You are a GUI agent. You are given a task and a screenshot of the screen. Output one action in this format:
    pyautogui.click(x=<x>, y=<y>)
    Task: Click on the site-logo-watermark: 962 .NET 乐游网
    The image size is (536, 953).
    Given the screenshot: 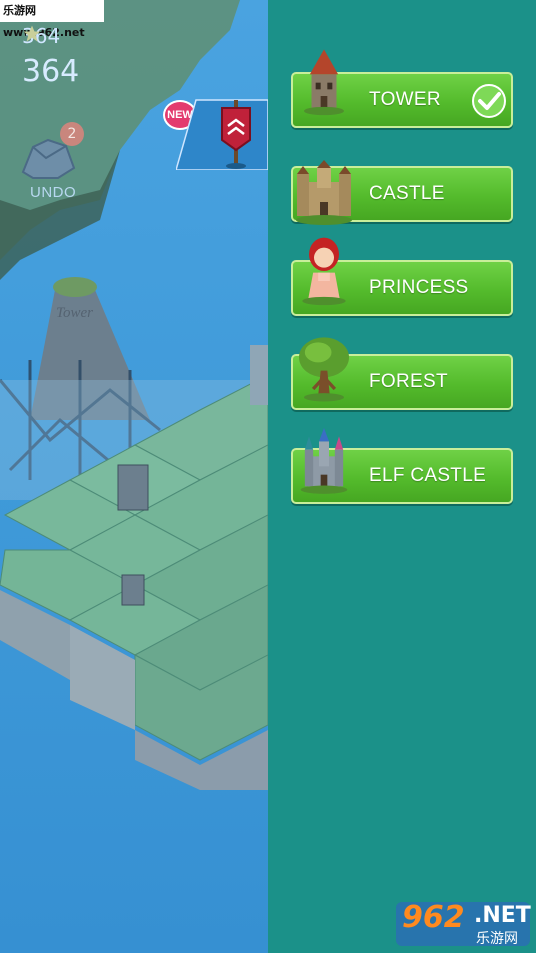 What is the action you would take?
    pyautogui.click(x=463, y=924)
    